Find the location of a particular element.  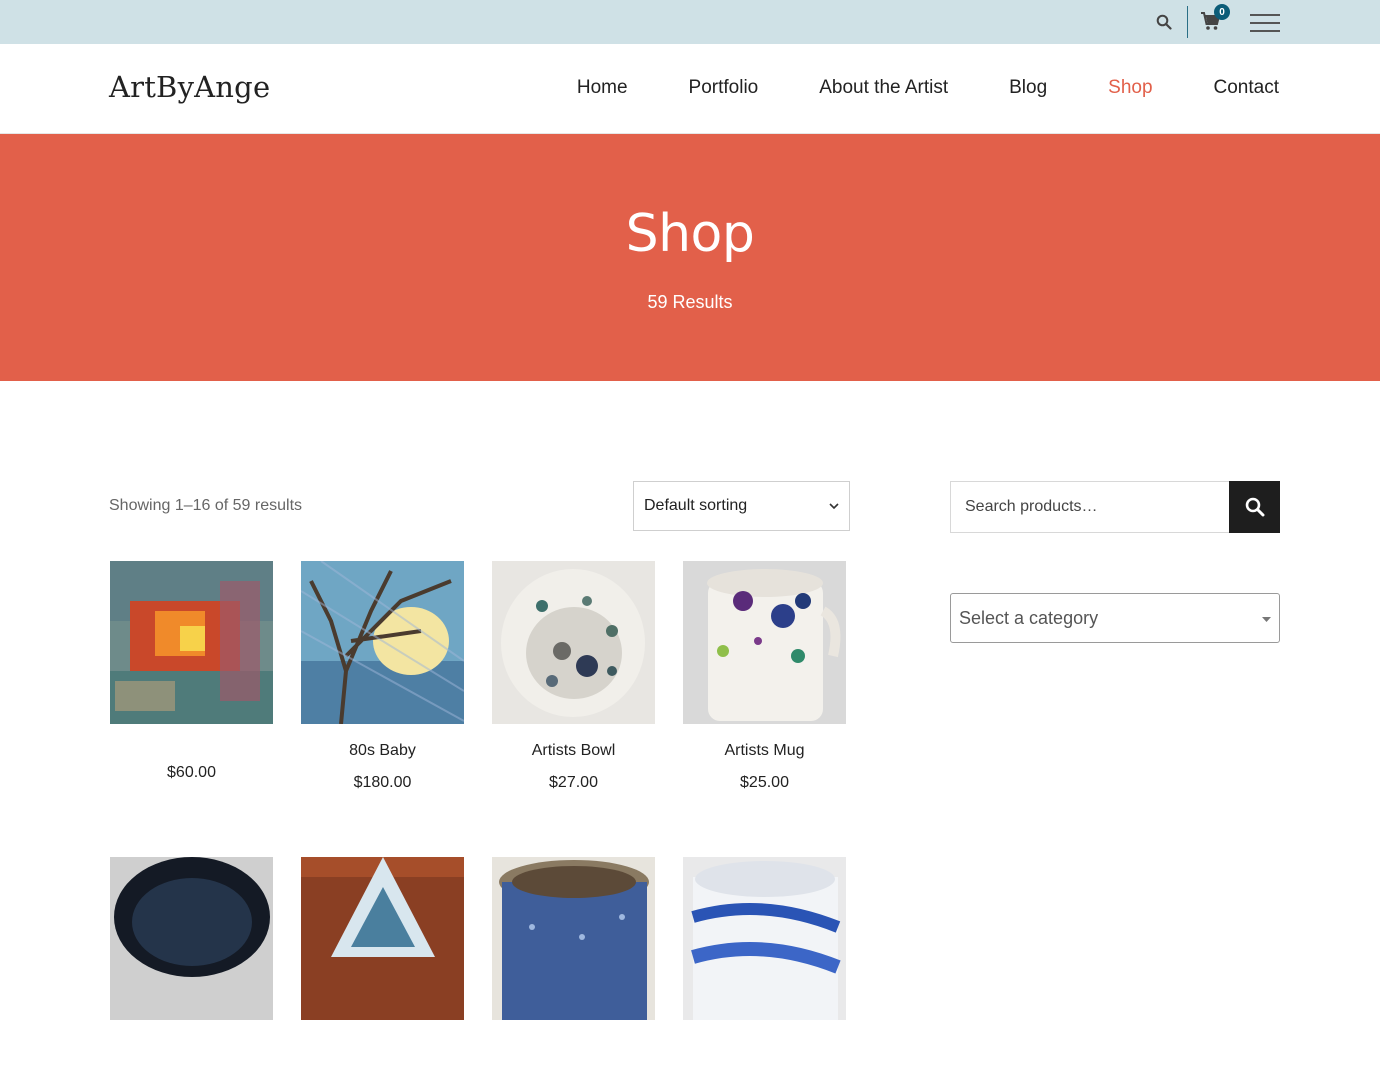

product-card: Artists Mug $25.00 is located at coordinates (764, 676).